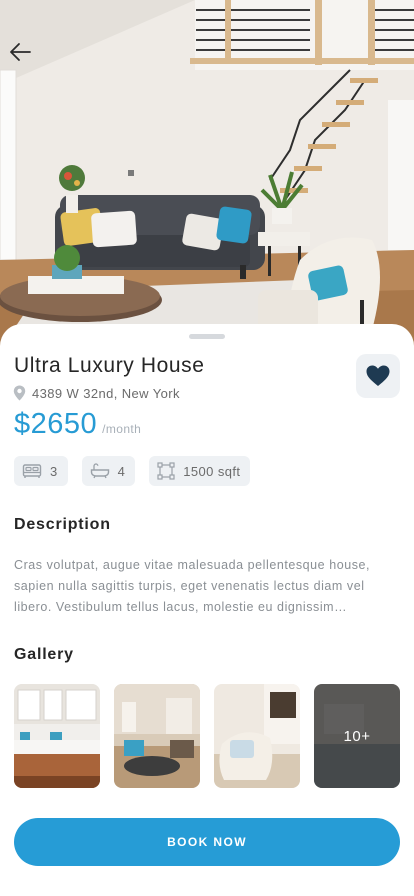 The width and height of the screenshot is (414, 896). I want to click on price-row: $2650 /month, so click(77, 424).